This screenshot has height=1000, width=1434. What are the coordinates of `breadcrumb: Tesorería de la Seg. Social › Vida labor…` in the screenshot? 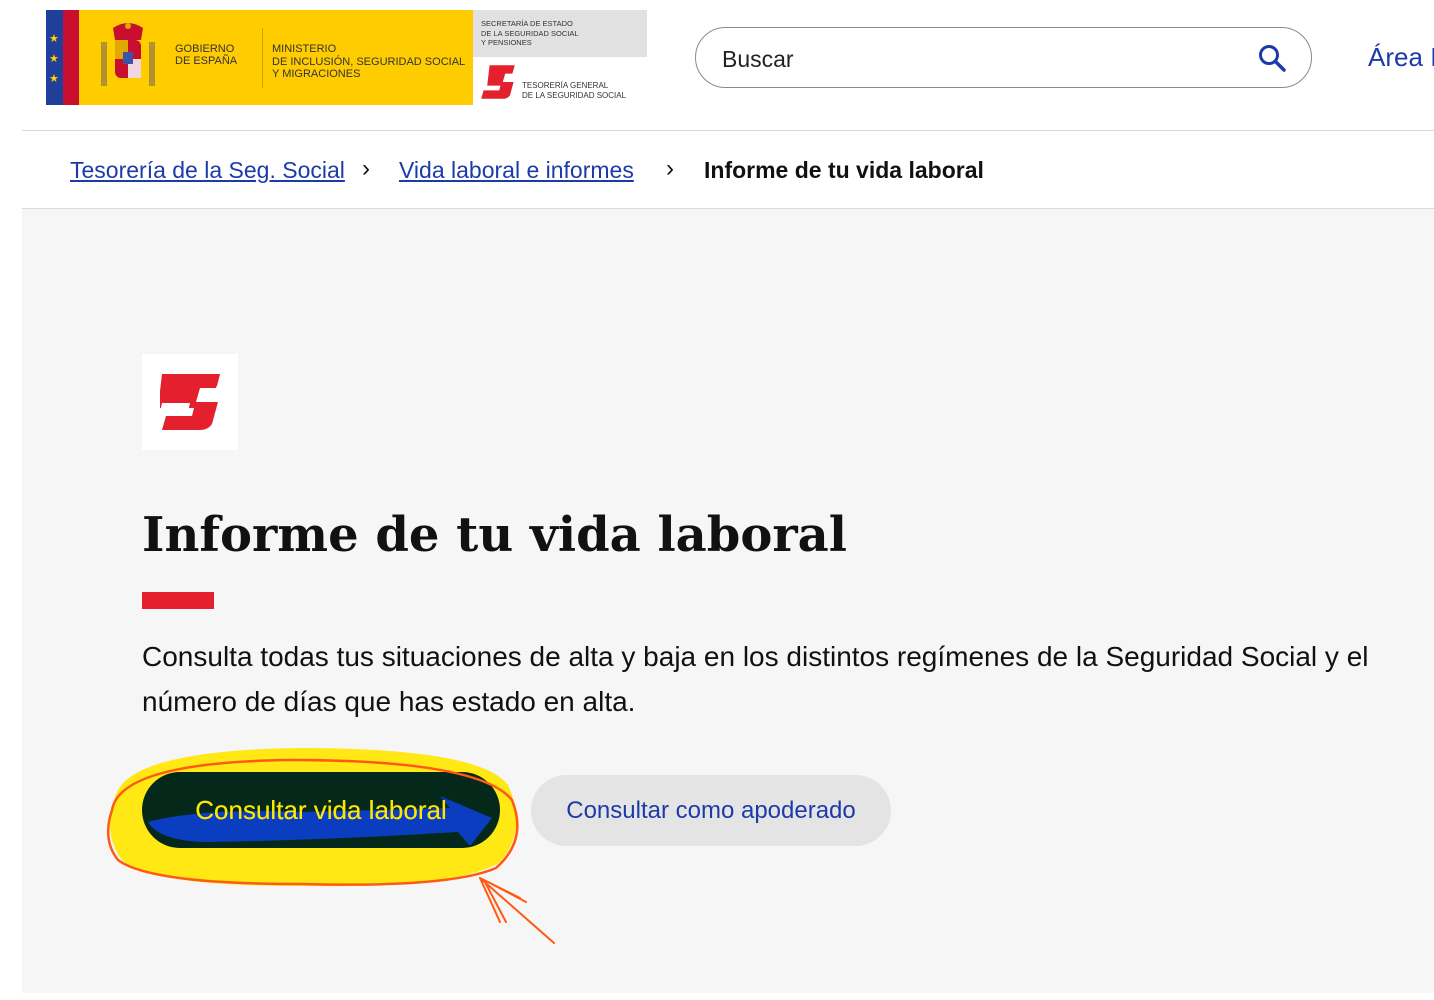 It's located at (728, 170).